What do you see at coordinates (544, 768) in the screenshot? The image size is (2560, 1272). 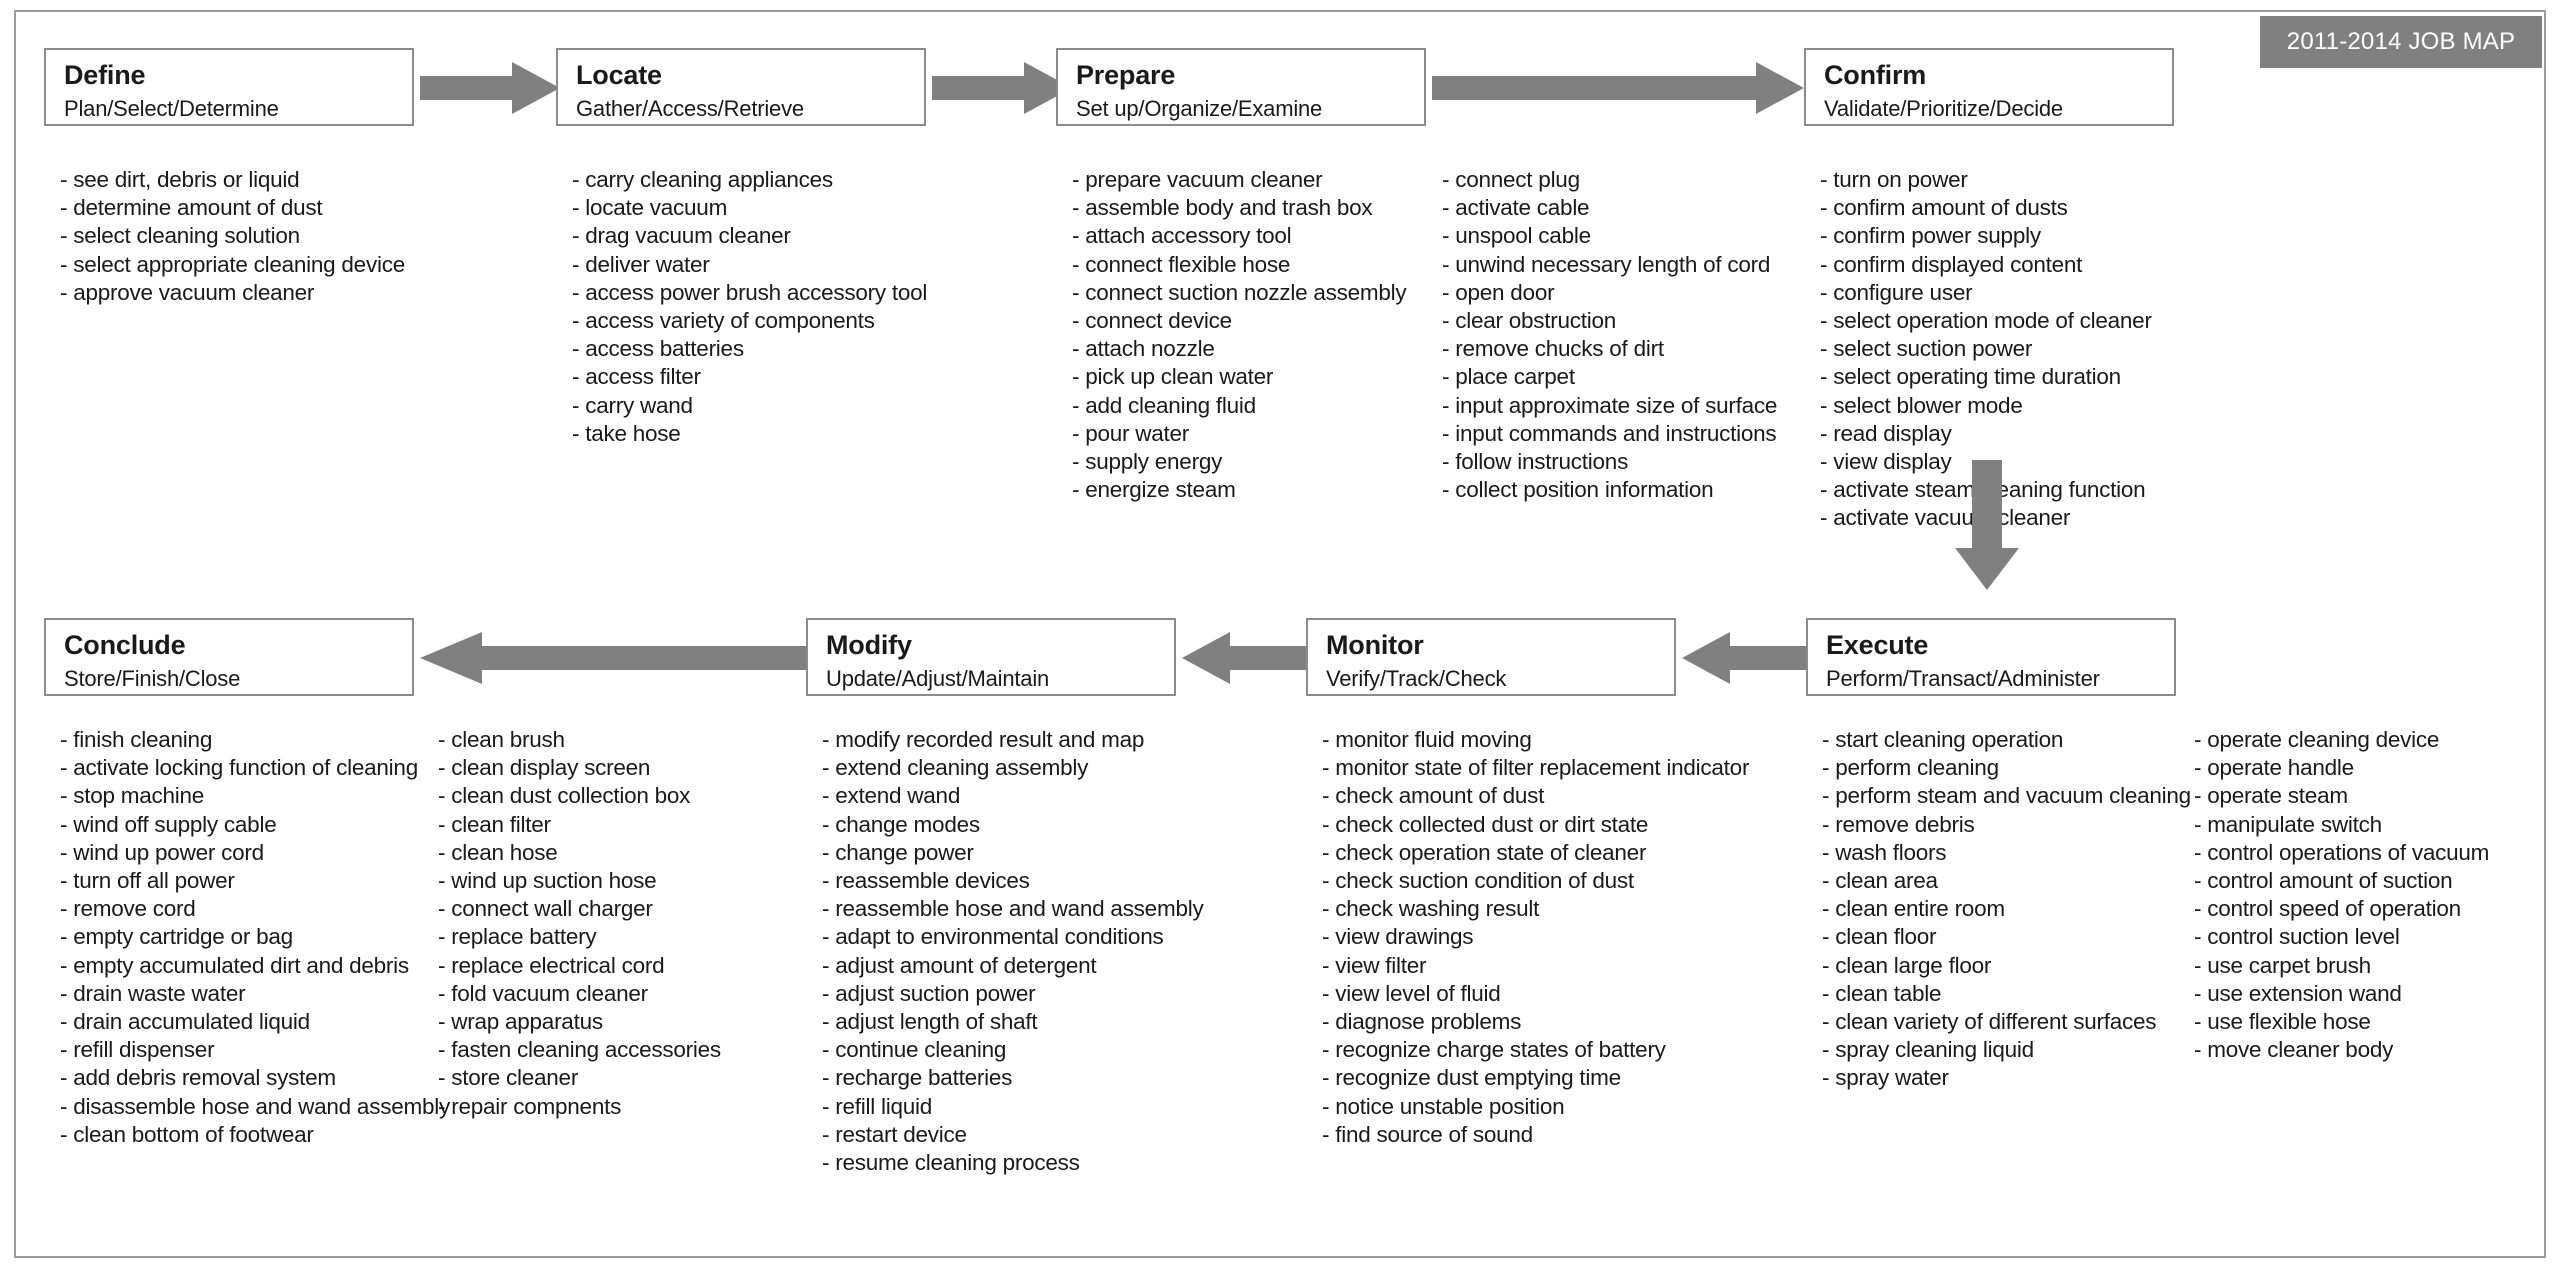 I see `activity-item: - clean display screen` at bounding box center [544, 768].